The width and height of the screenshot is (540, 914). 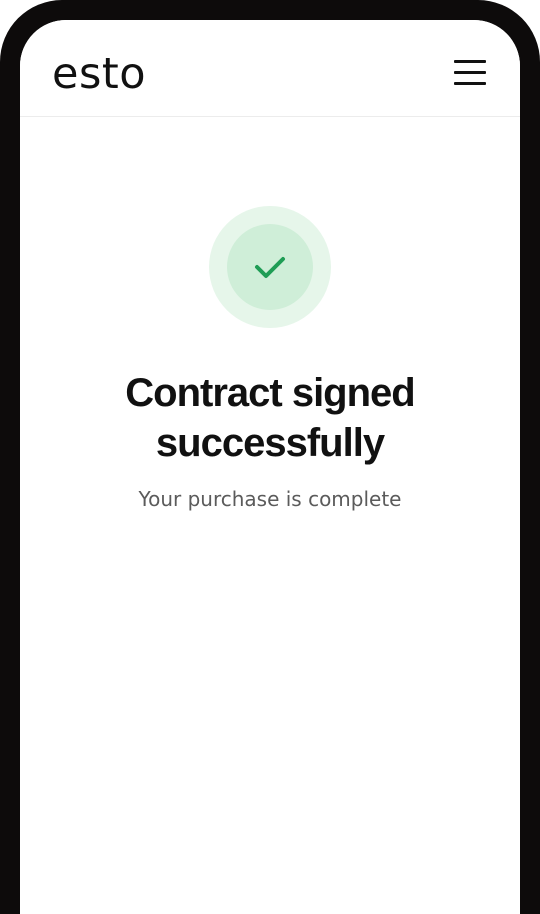 I want to click on hamburger-menu-button, so click(x=466, y=71).